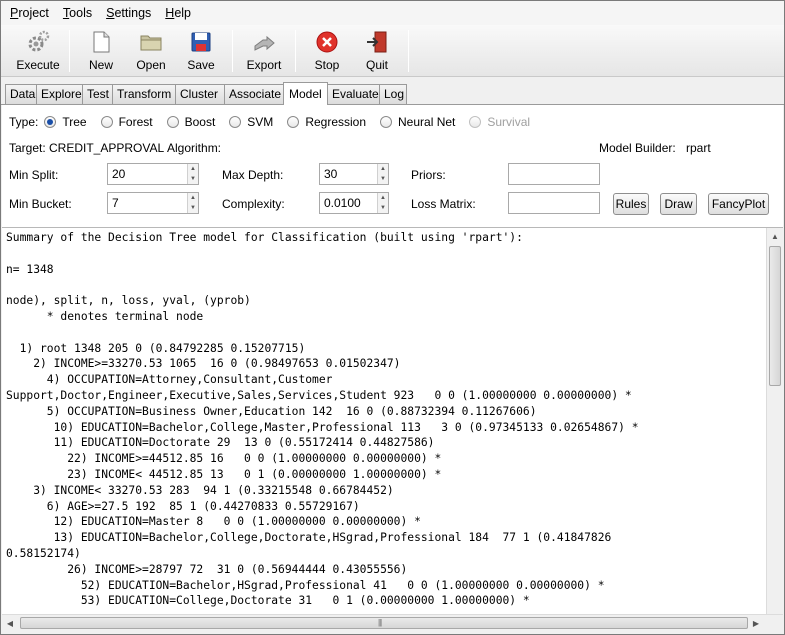  Describe the element at coordinates (738, 204) in the screenshot. I see `fancyplot-button: FancyPlot` at that location.